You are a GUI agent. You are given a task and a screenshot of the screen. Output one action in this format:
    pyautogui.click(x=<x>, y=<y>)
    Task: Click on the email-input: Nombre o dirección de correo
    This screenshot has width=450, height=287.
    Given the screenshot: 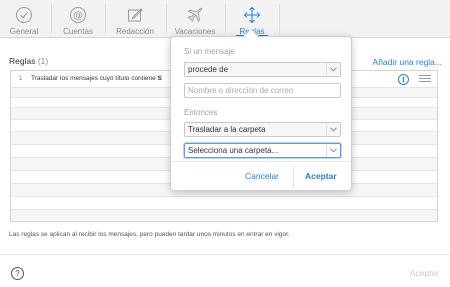 What is the action you would take?
    pyautogui.click(x=262, y=90)
    